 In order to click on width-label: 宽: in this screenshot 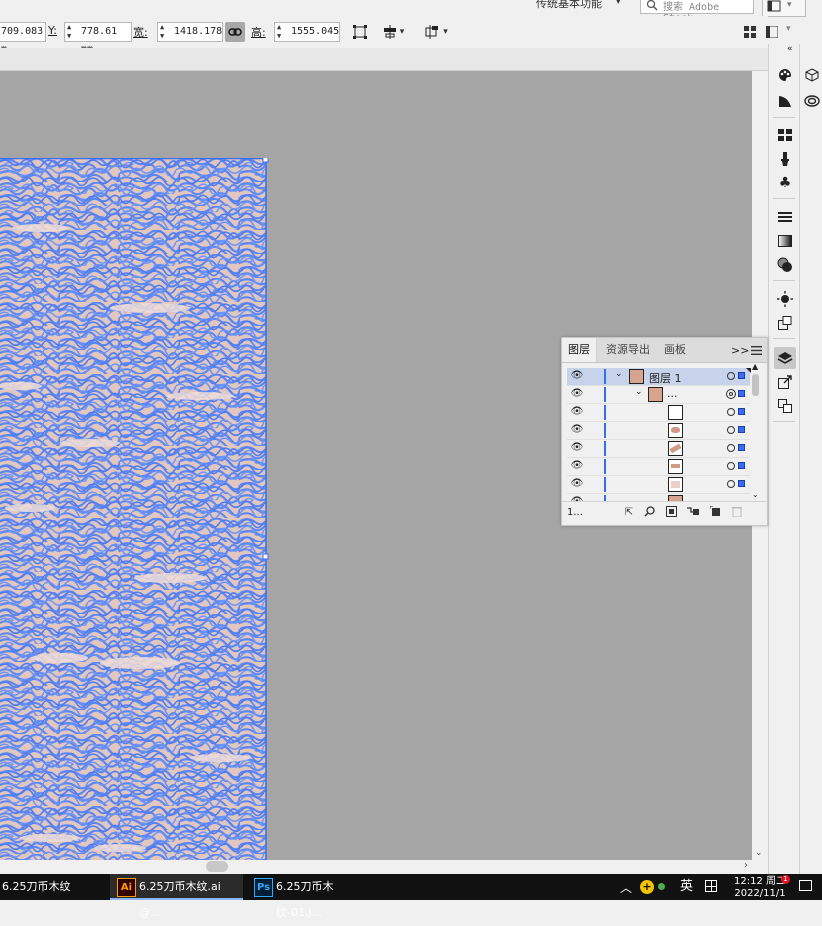, I will do `click(140, 32)`.